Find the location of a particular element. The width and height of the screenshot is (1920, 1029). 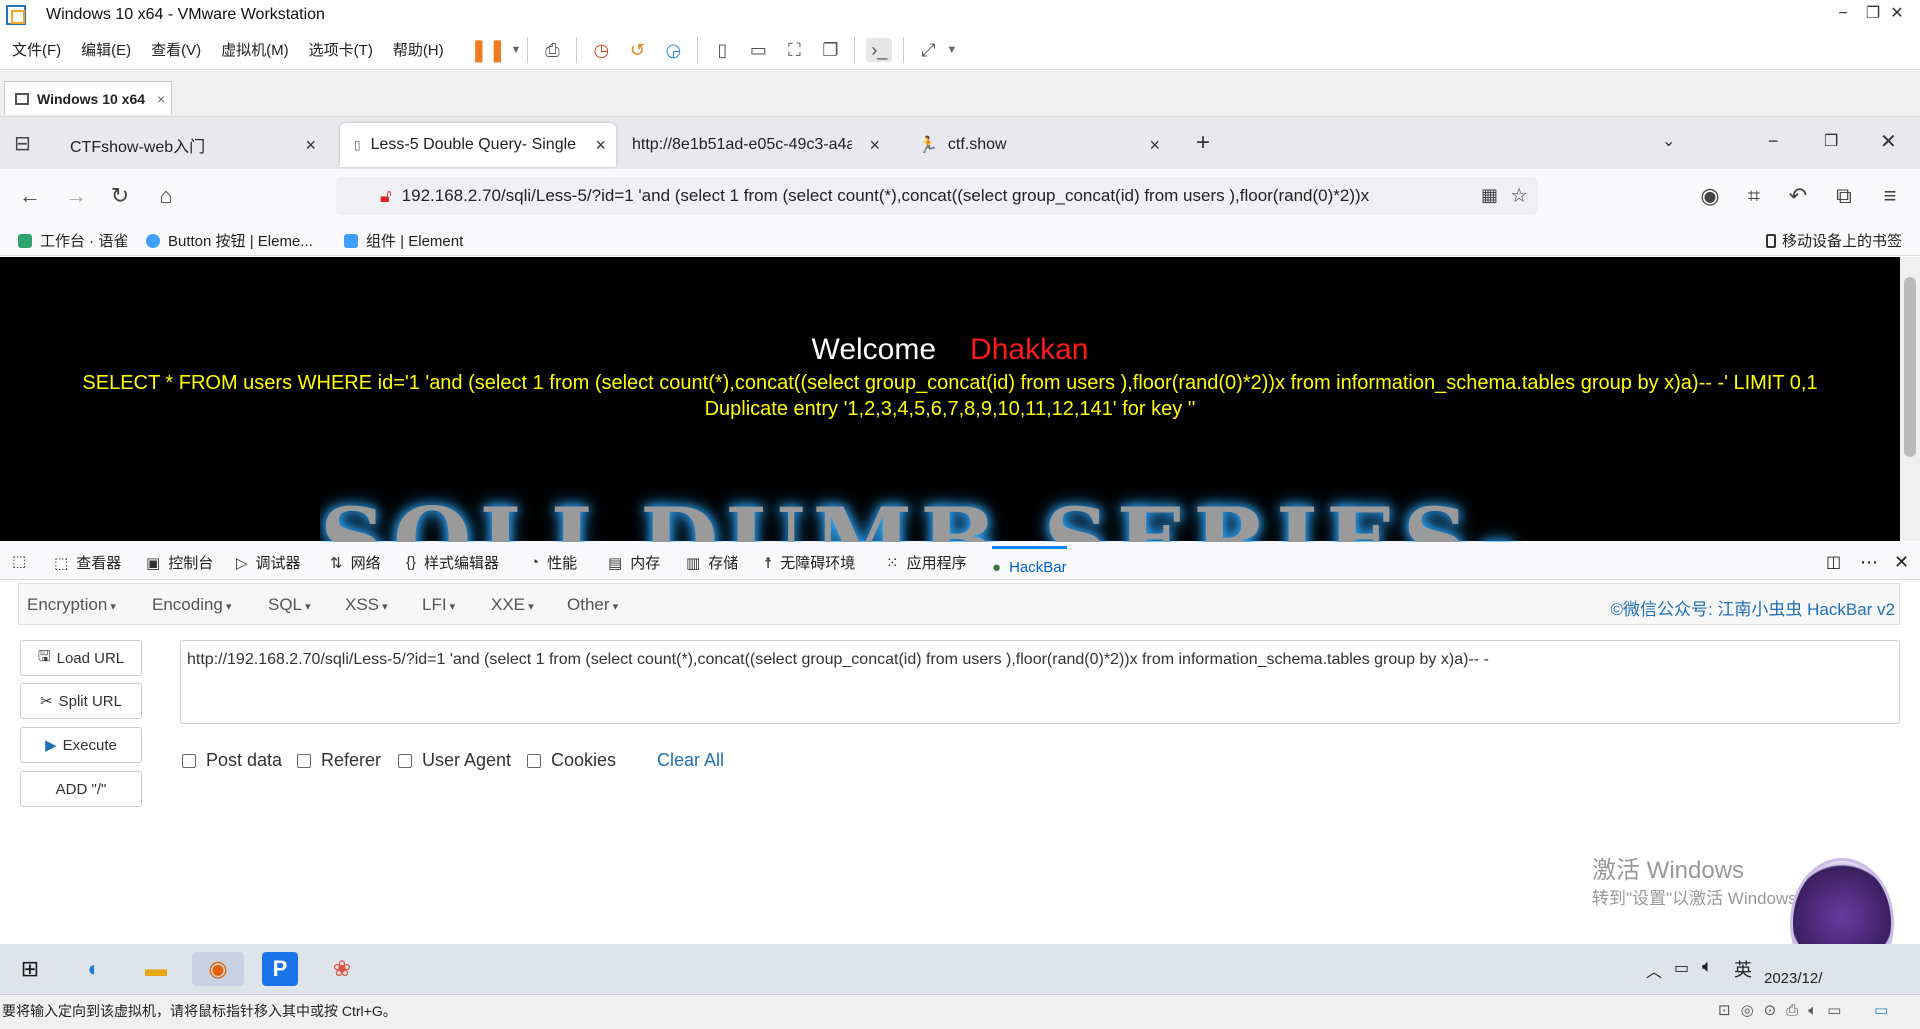

revert-snapshot-icon: ↺ is located at coordinates (637, 50).